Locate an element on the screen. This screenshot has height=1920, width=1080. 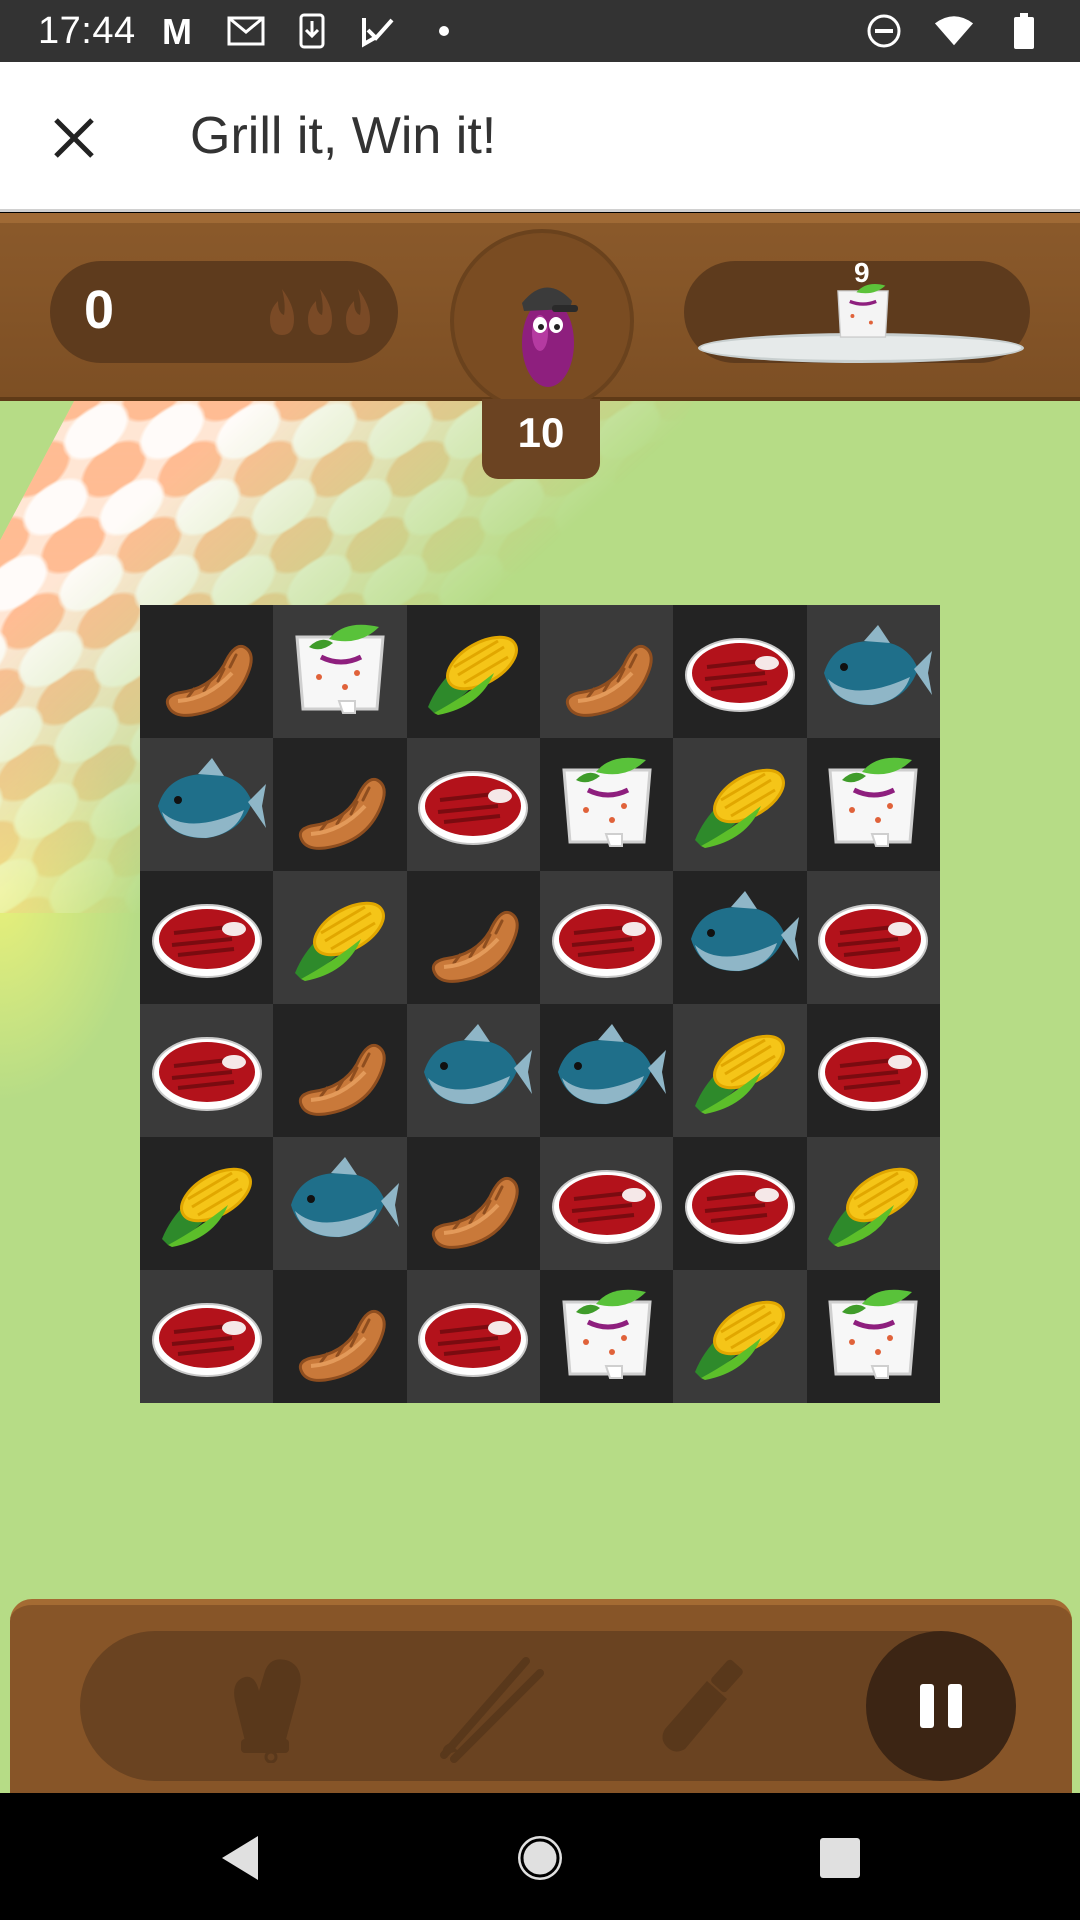
pause-button is located at coordinates (941, 1706).